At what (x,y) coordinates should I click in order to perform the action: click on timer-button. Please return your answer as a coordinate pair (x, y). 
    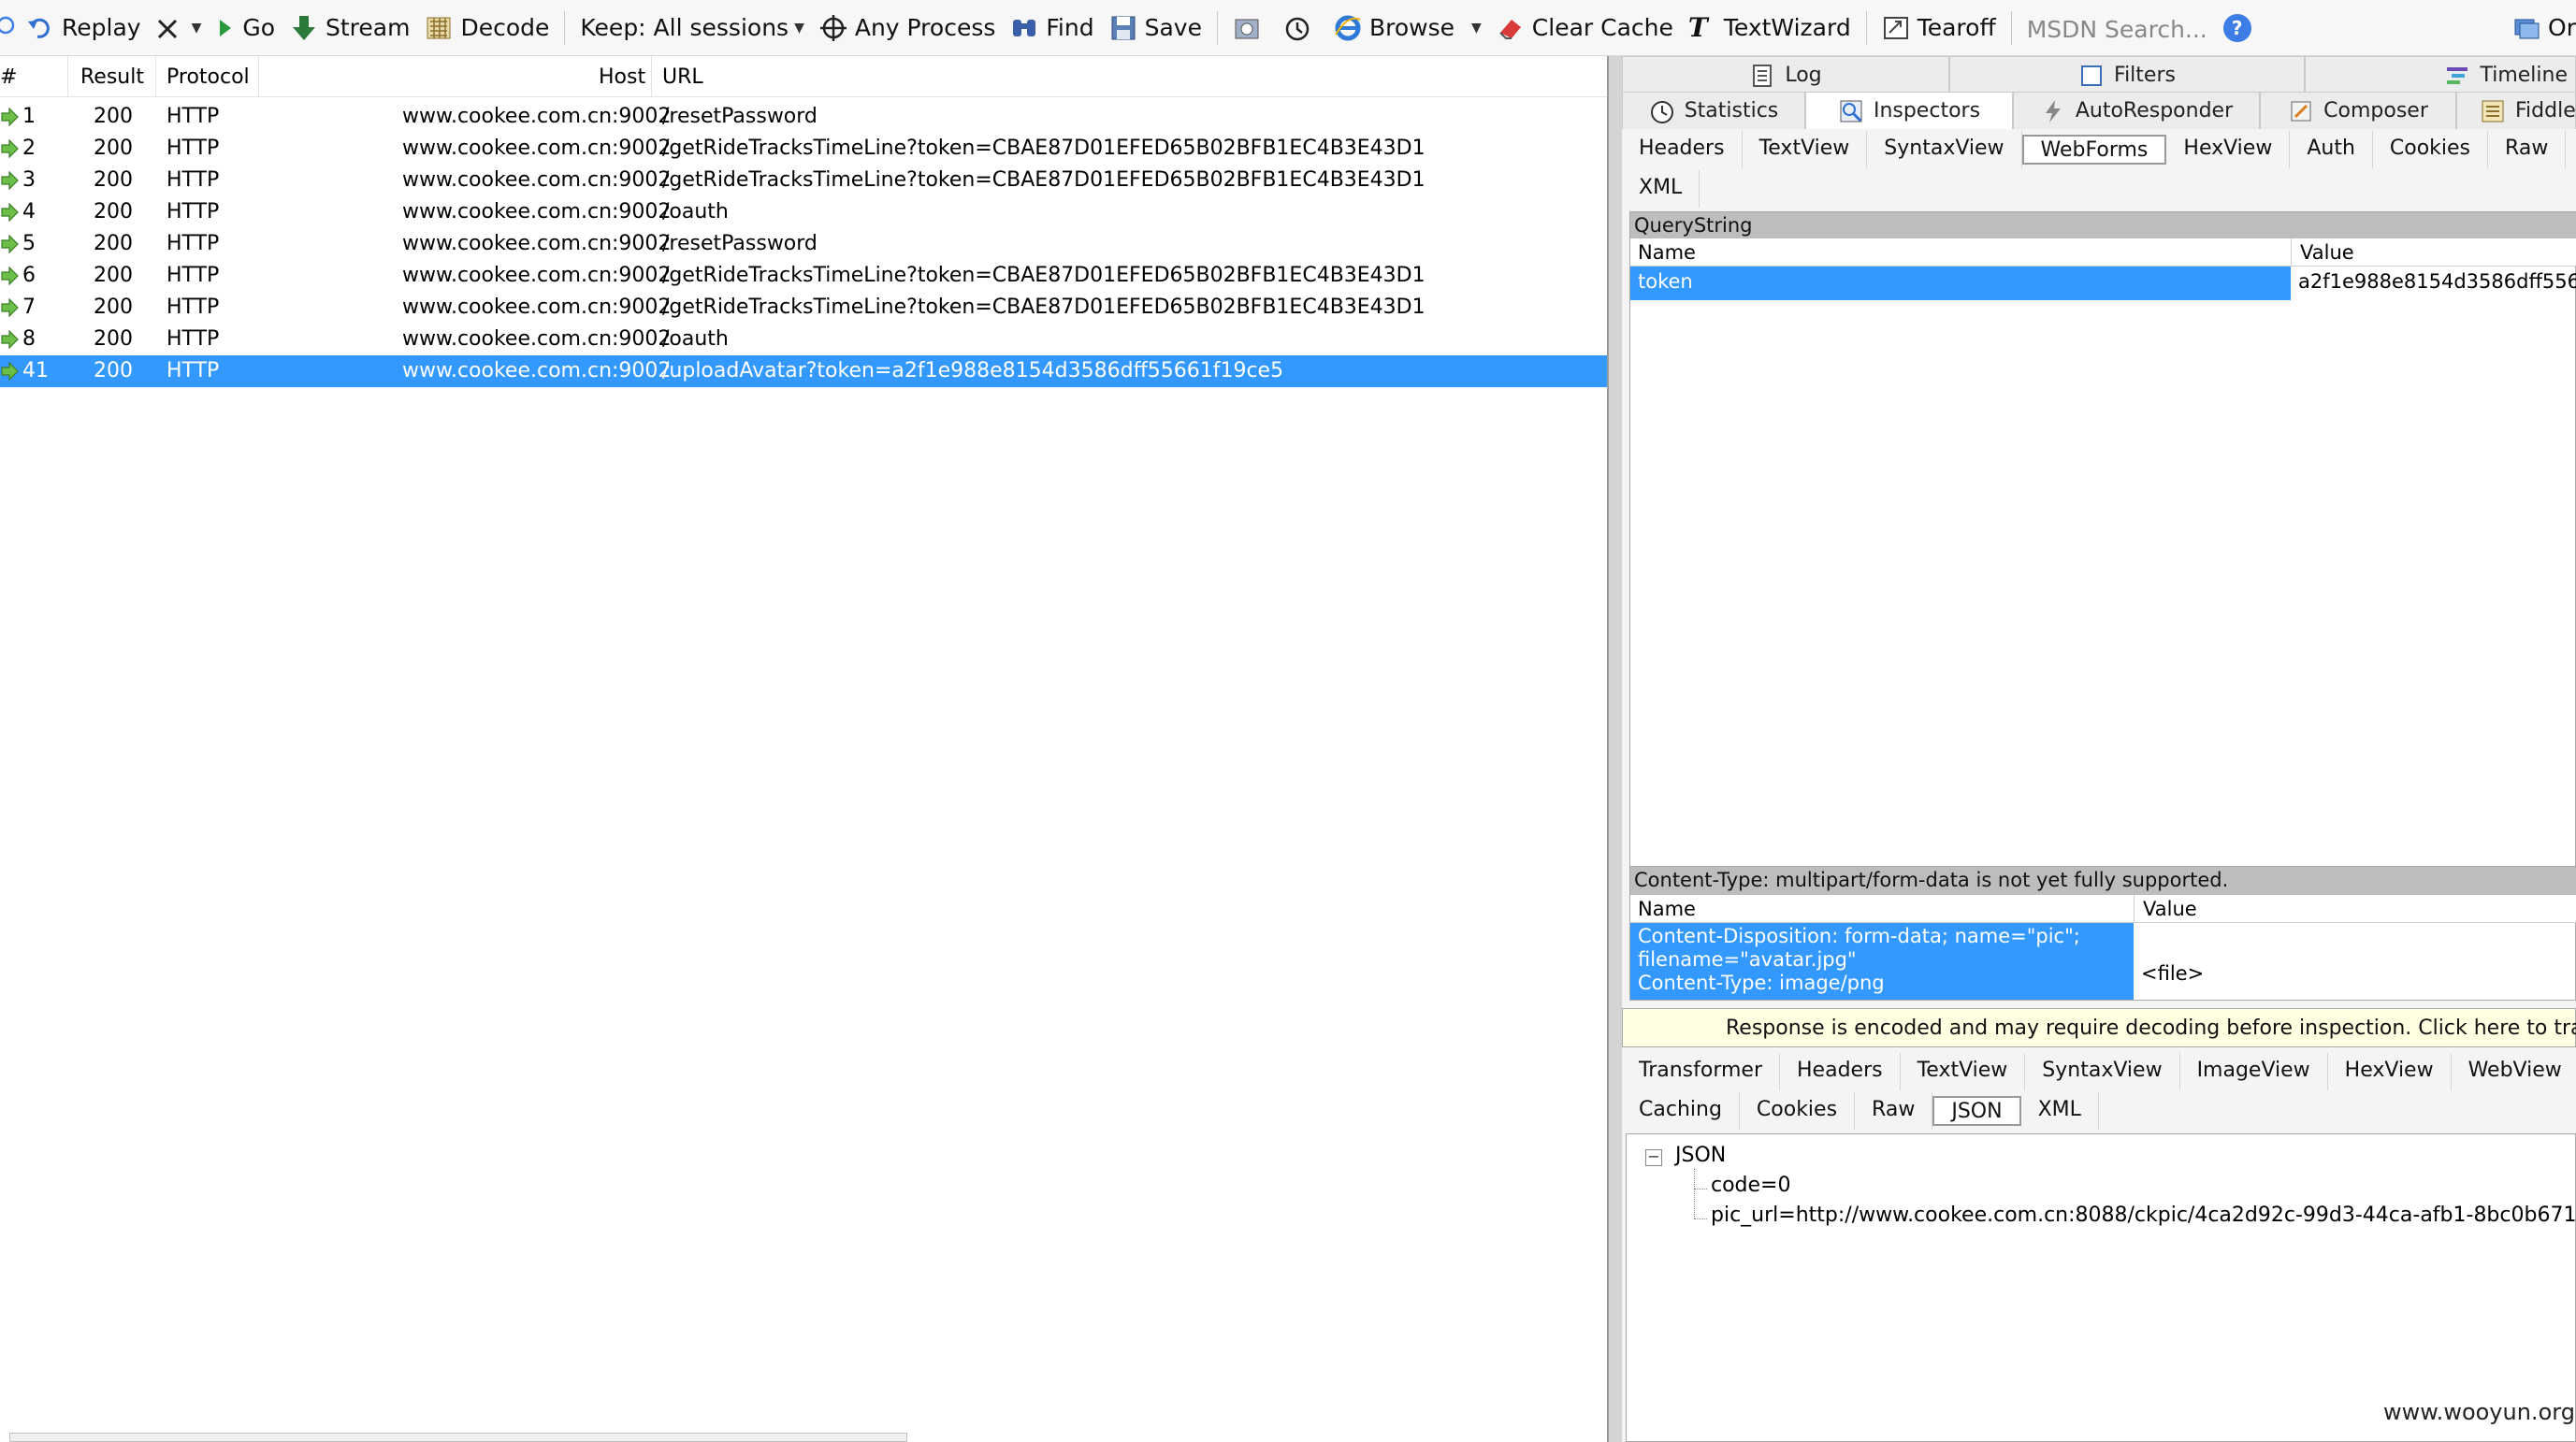
    Looking at the image, I should click on (1301, 28).